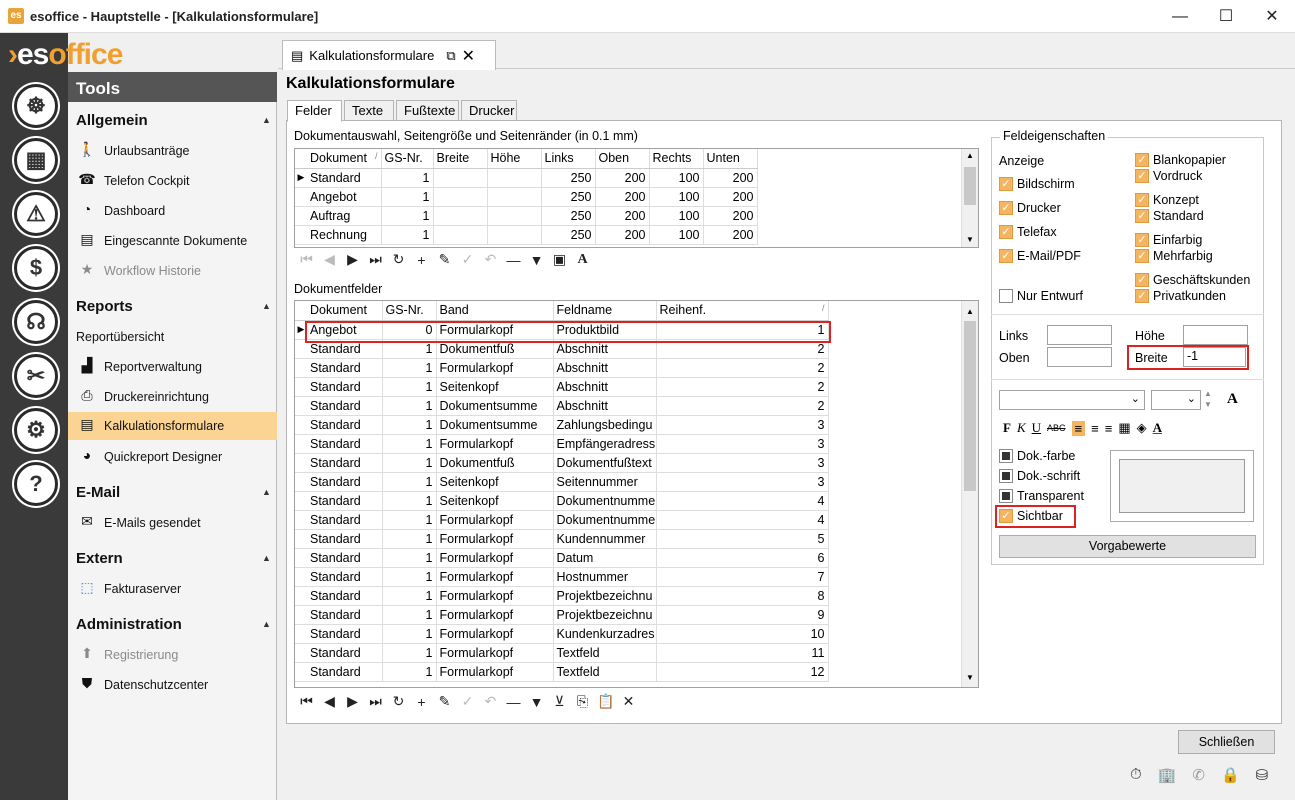 The image size is (1295, 800). What do you see at coordinates (344, 216) in the screenshot?
I see `table-cell: Auftrag` at bounding box center [344, 216].